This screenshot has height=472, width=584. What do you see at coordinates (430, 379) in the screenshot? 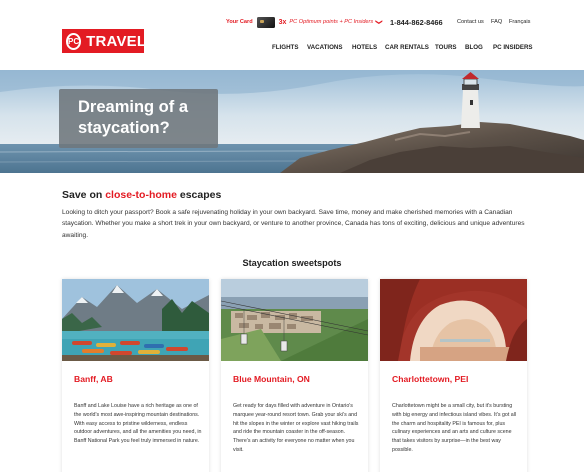
I see `card-title-charlottetown: Charlottetown, PEI` at bounding box center [430, 379].